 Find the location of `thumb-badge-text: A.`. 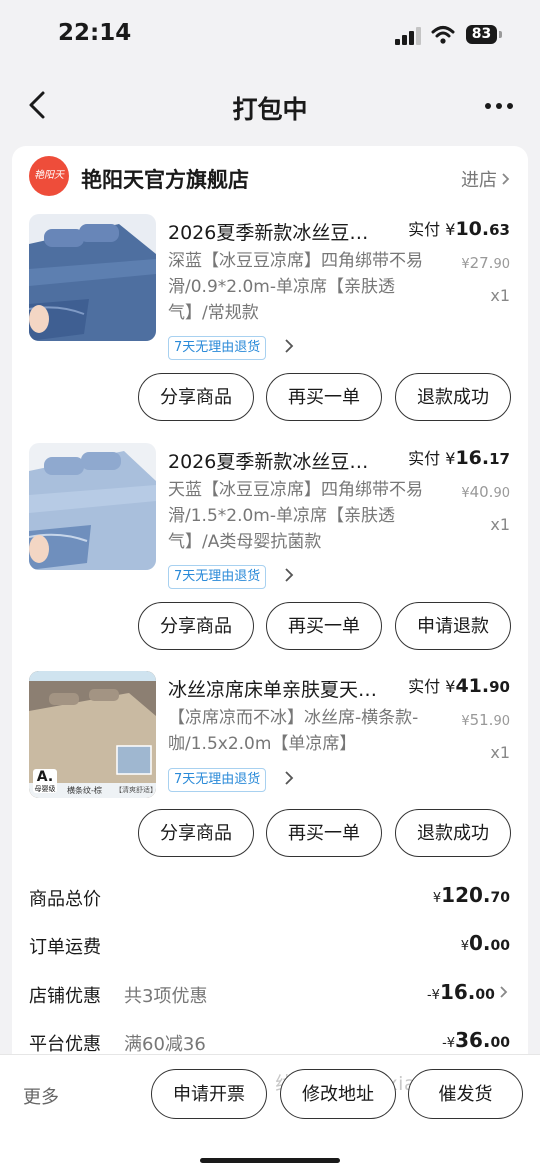

thumb-badge-text: A. is located at coordinates (45, 777).